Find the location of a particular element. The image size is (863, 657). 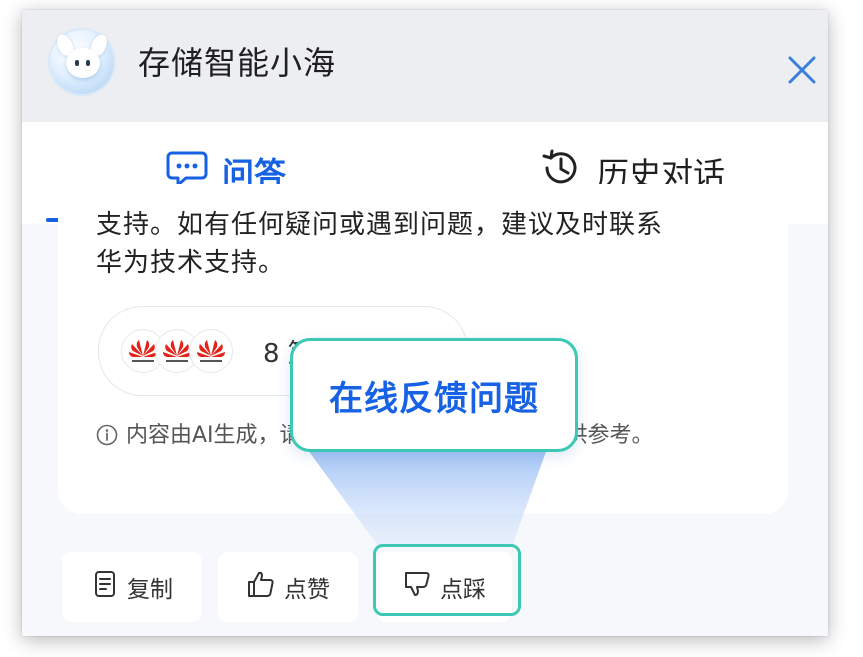

avatar-face is located at coordinates (83, 63).